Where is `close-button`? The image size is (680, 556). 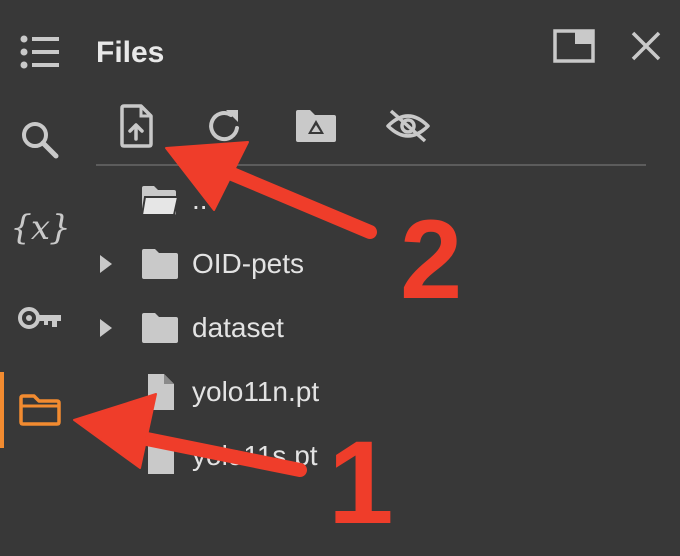
close-button is located at coordinates (646, 46).